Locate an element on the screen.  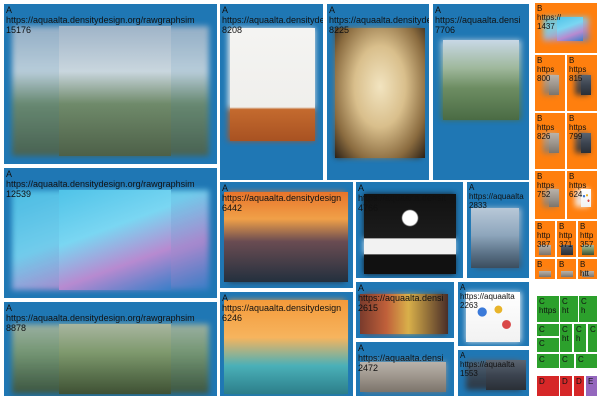
treemap-cell: Bhttps 624 is located at coordinates (582, 195).